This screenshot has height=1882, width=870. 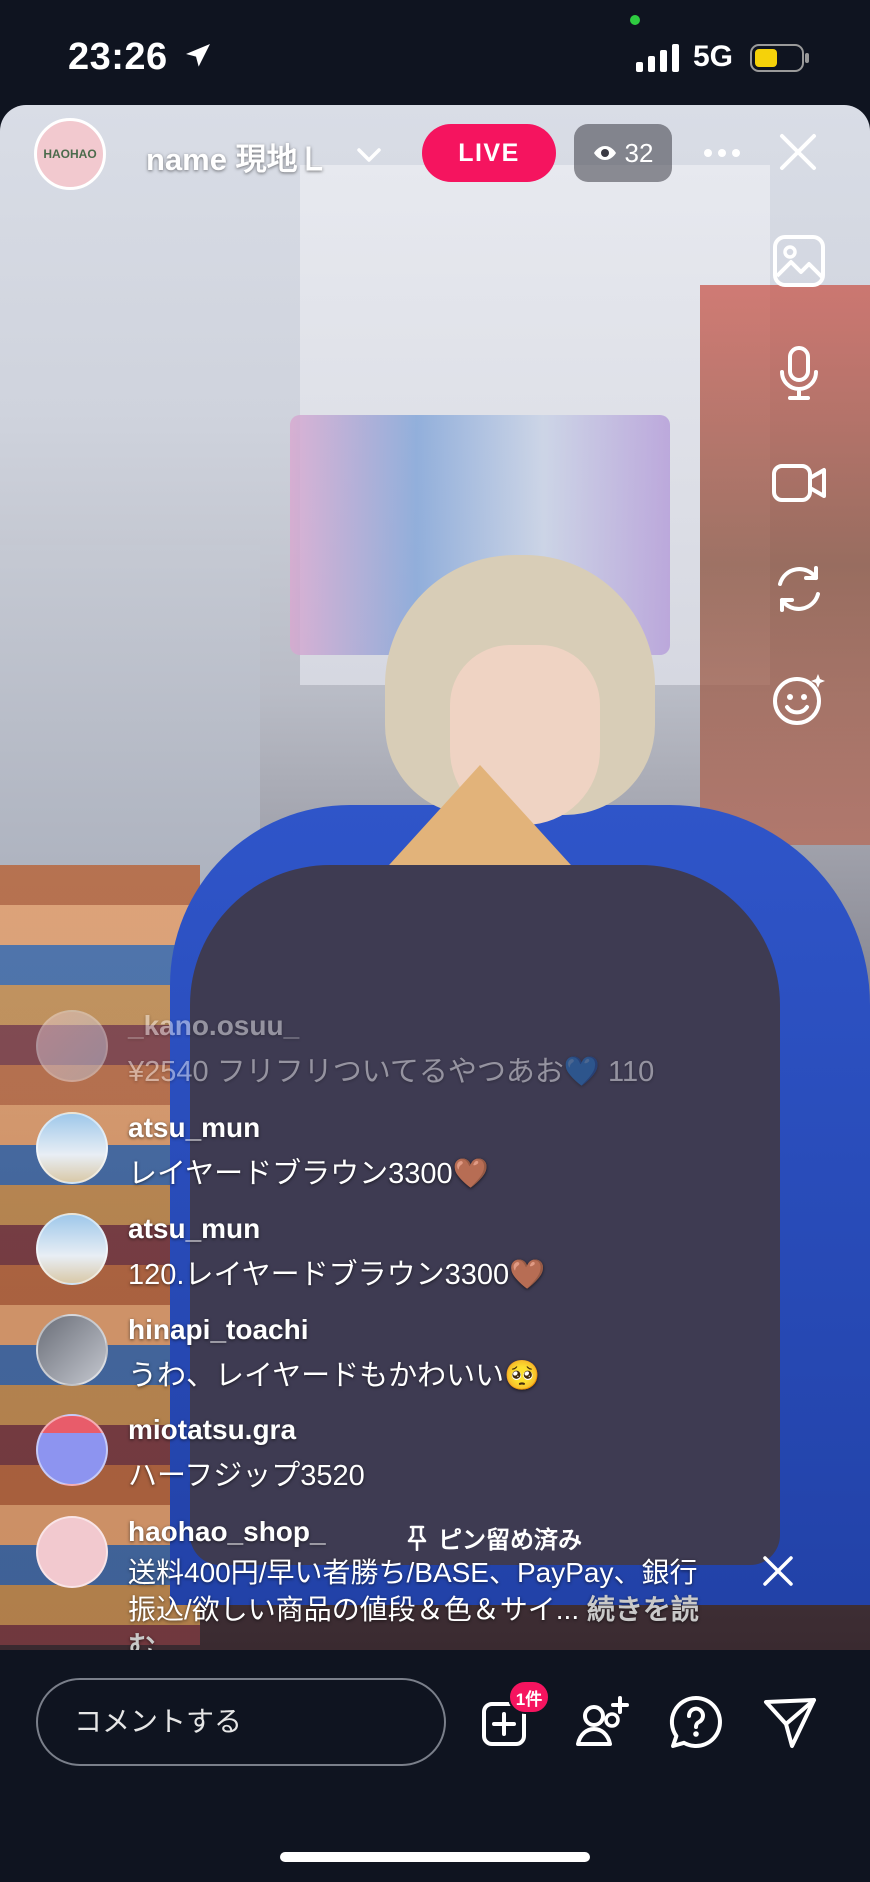 What do you see at coordinates (722, 153) in the screenshot?
I see `more-options-icon` at bounding box center [722, 153].